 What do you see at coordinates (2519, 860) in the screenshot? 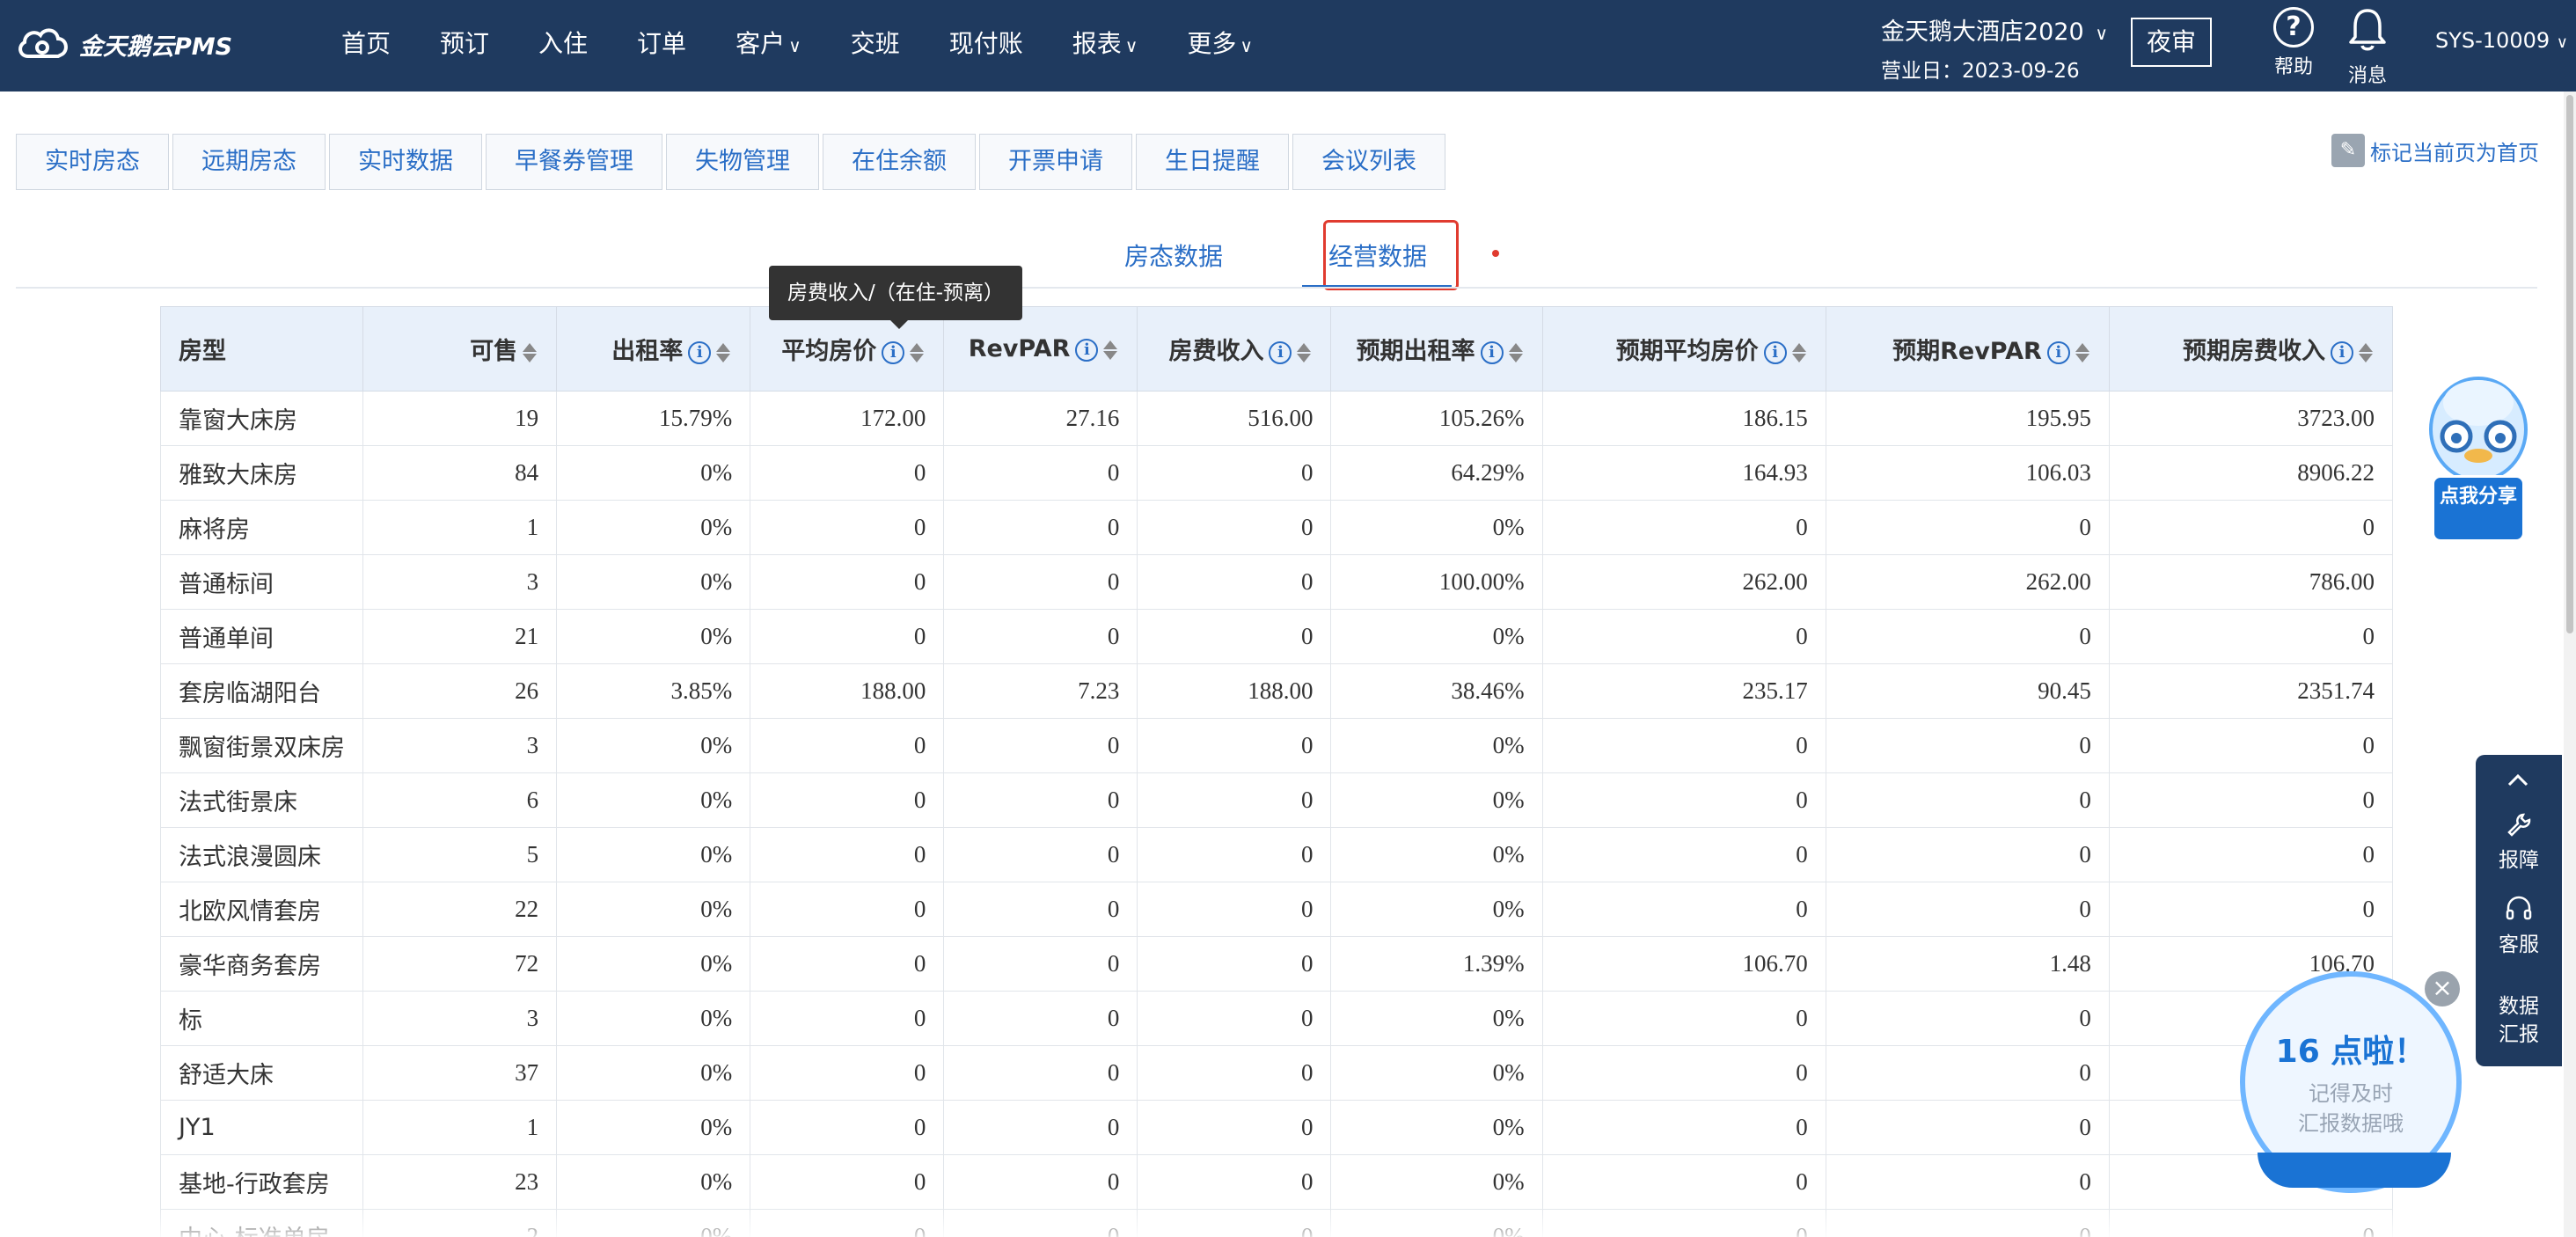
I see `report-issue-label: 报障` at bounding box center [2519, 860].